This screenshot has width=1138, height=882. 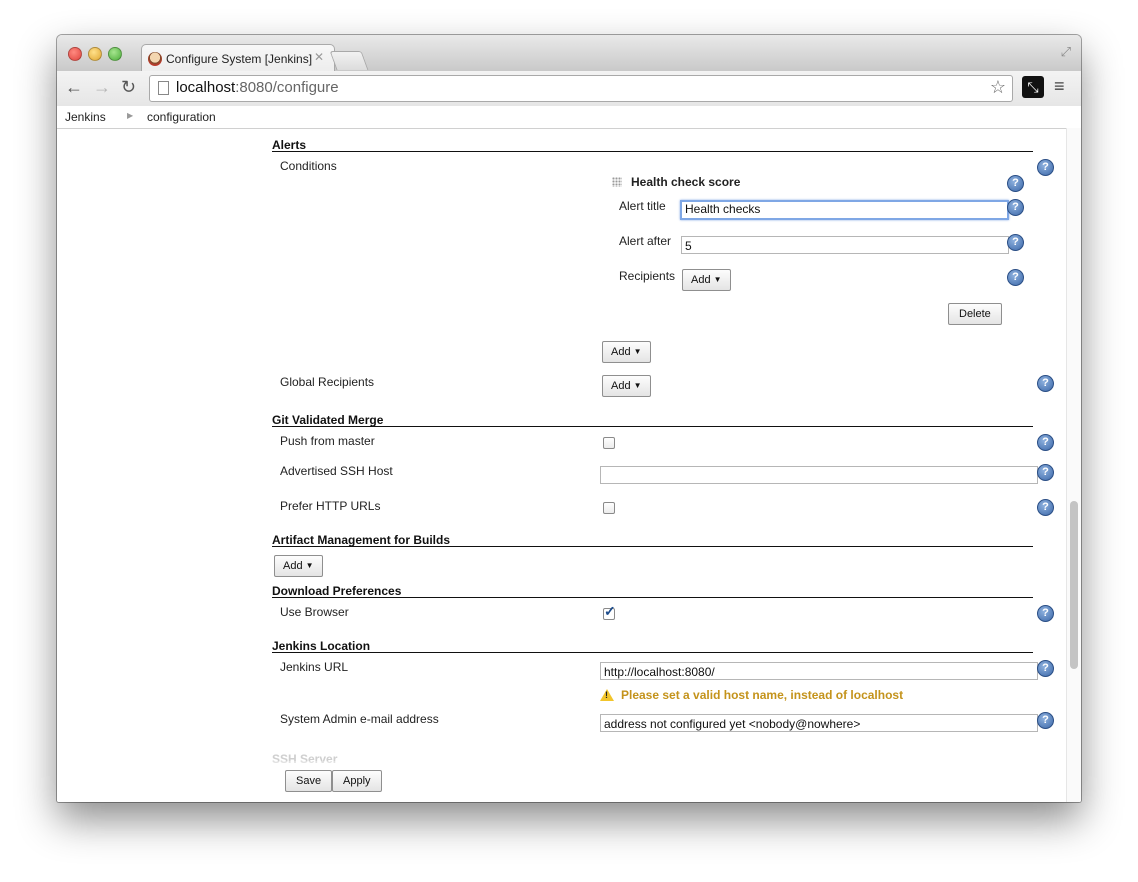 I want to click on recipients-label: Recipients, so click(x=647, y=276).